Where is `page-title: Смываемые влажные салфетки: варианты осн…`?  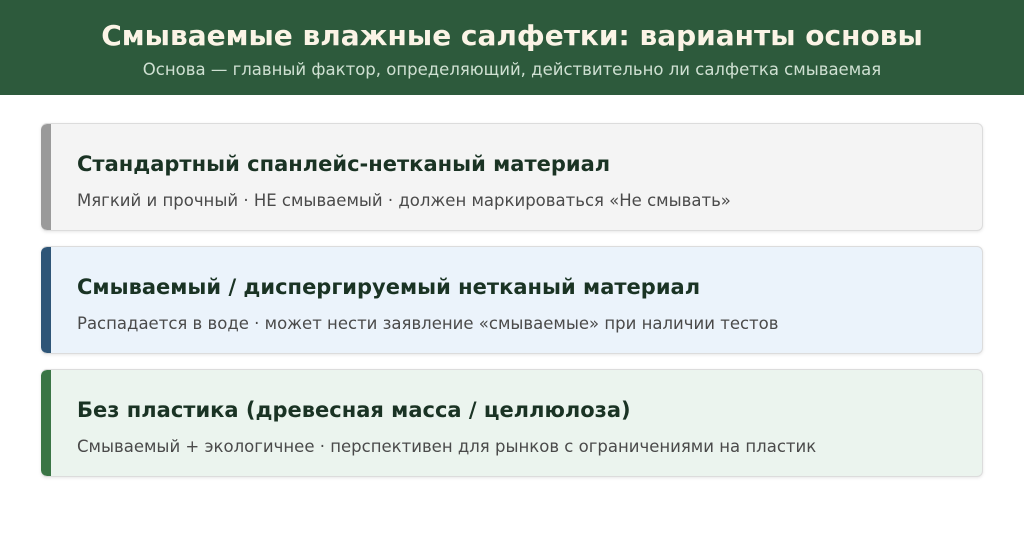
page-title: Смываемые влажные салфетки: варианты осн… is located at coordinates (512, 35).